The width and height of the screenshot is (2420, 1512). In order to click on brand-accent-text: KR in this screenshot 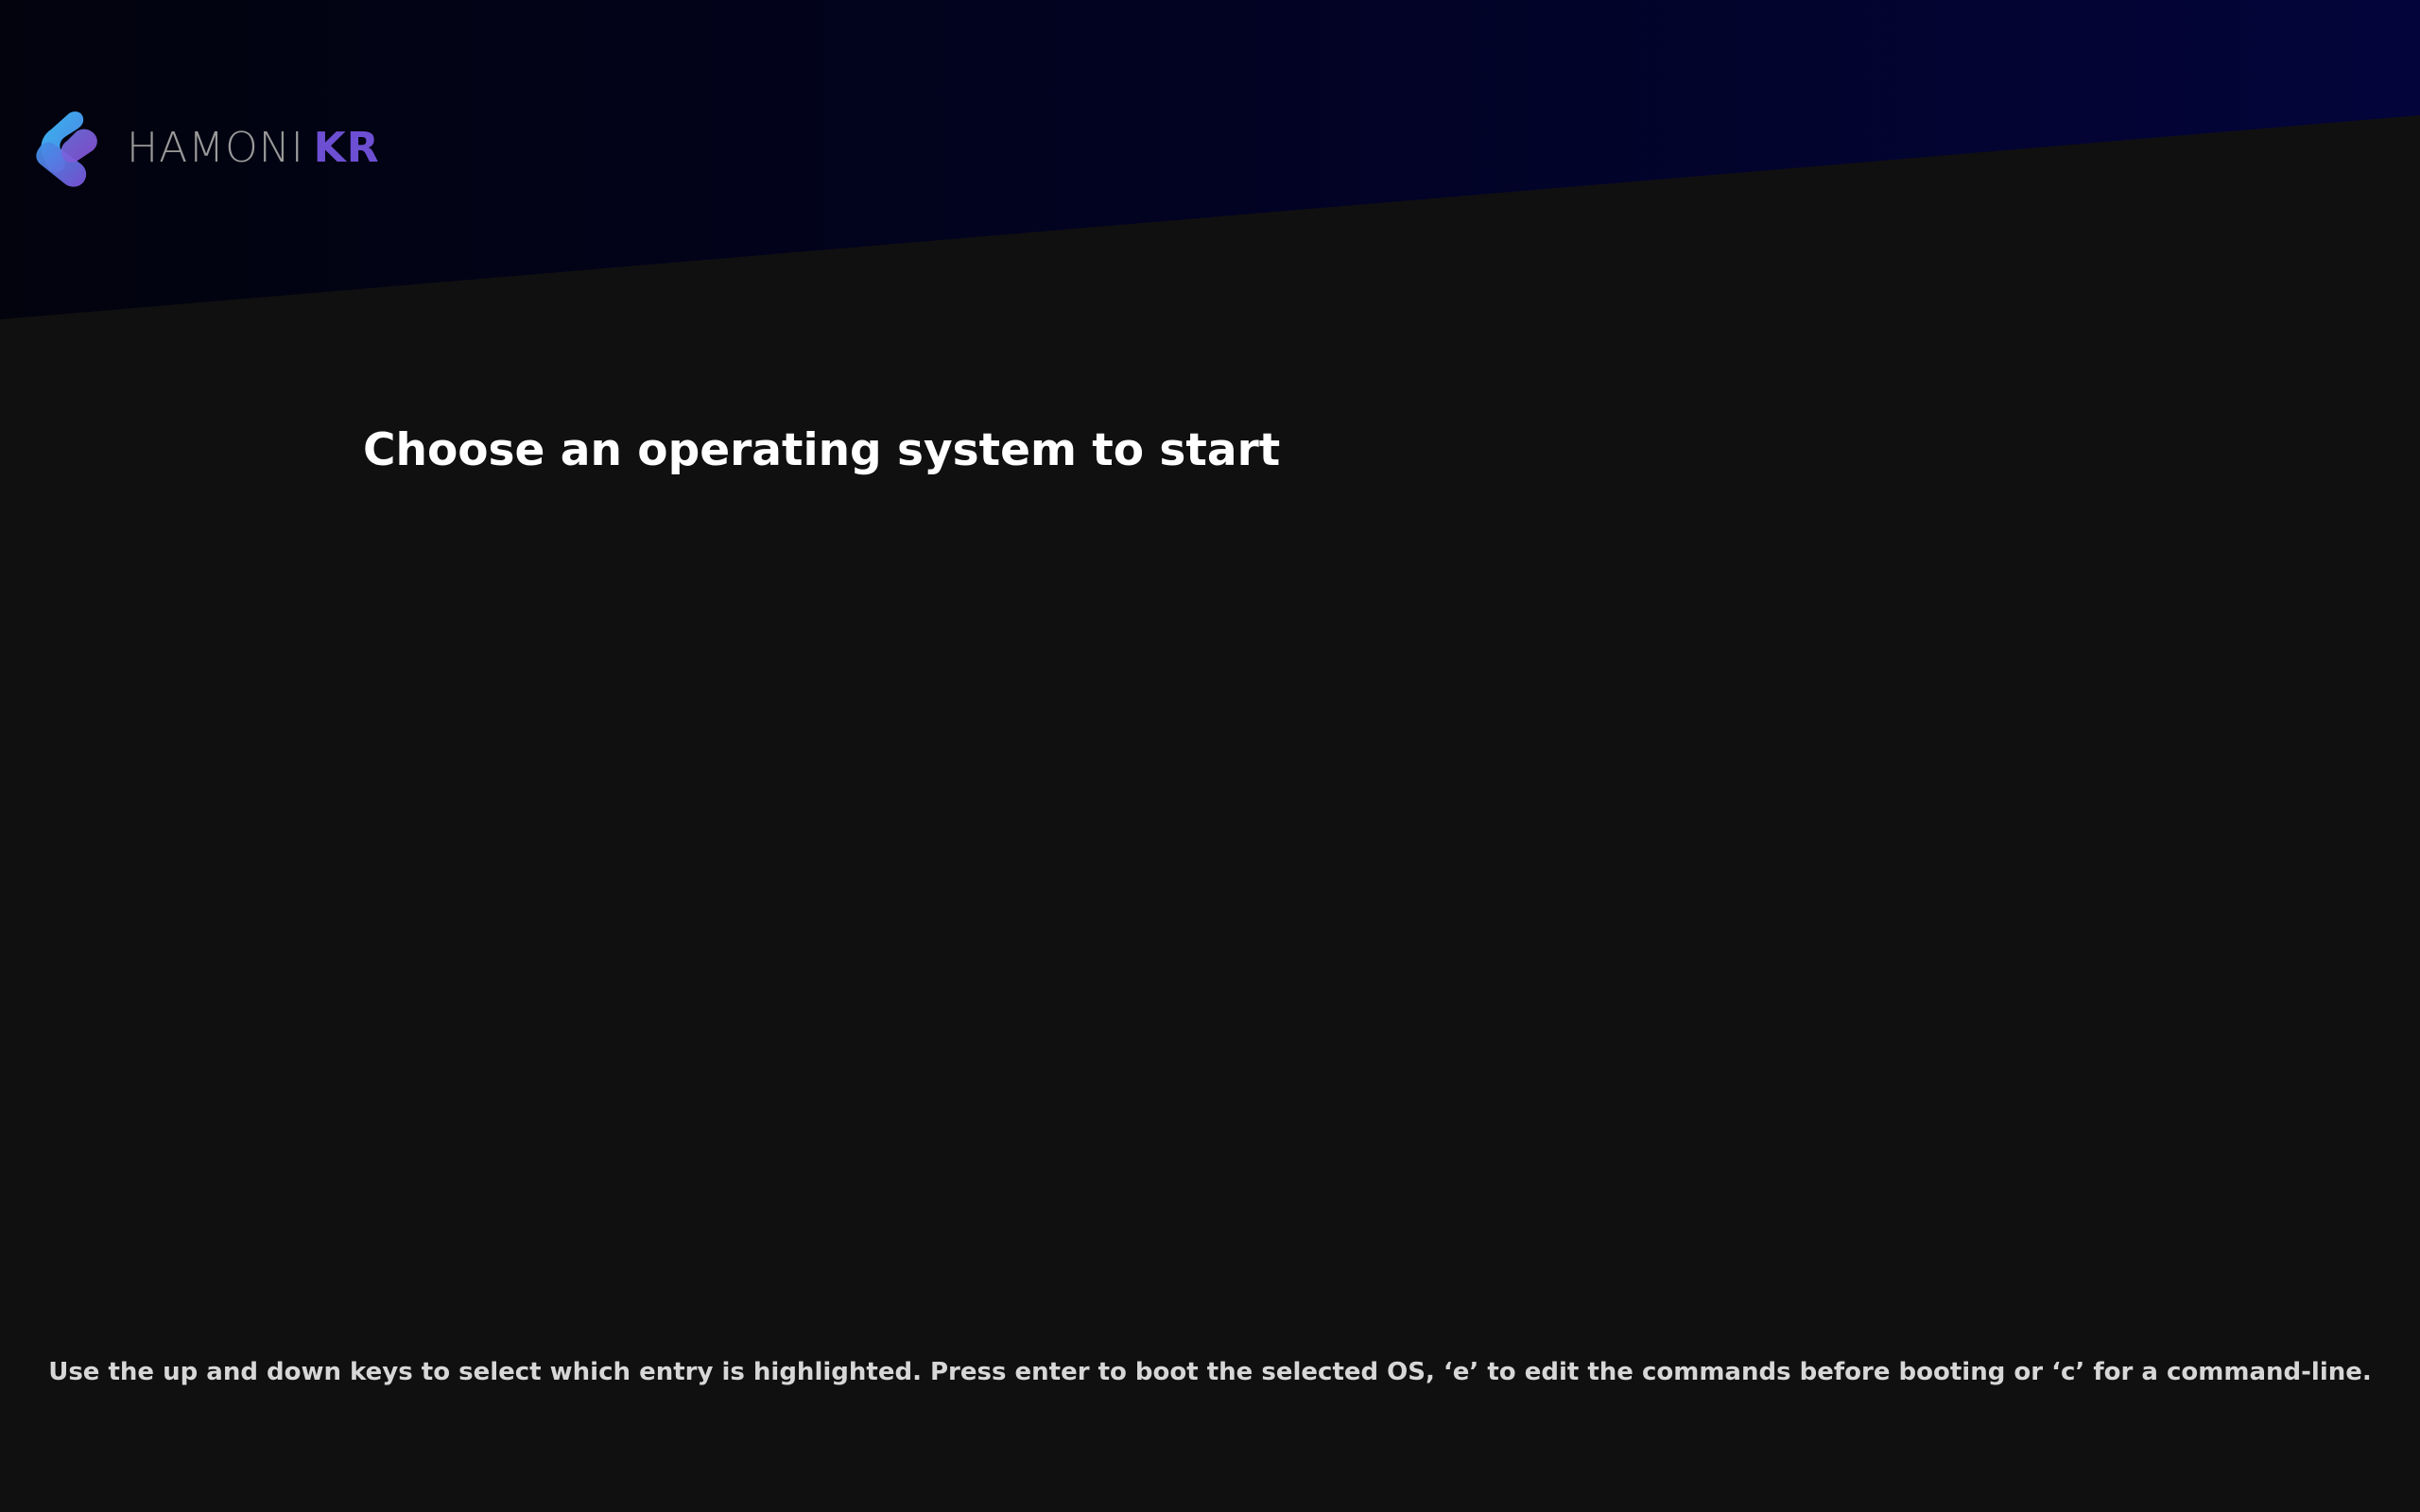, I will do `click(346, 148)`.